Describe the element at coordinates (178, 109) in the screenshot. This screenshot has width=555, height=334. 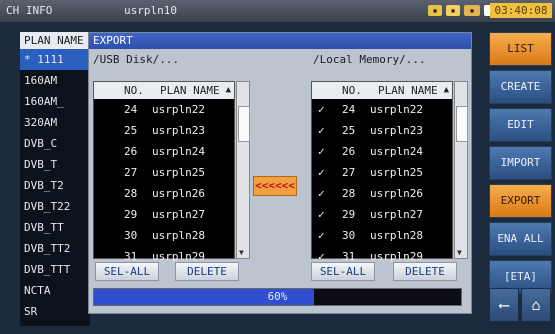
I see `file-name: usrpln22` at that location.